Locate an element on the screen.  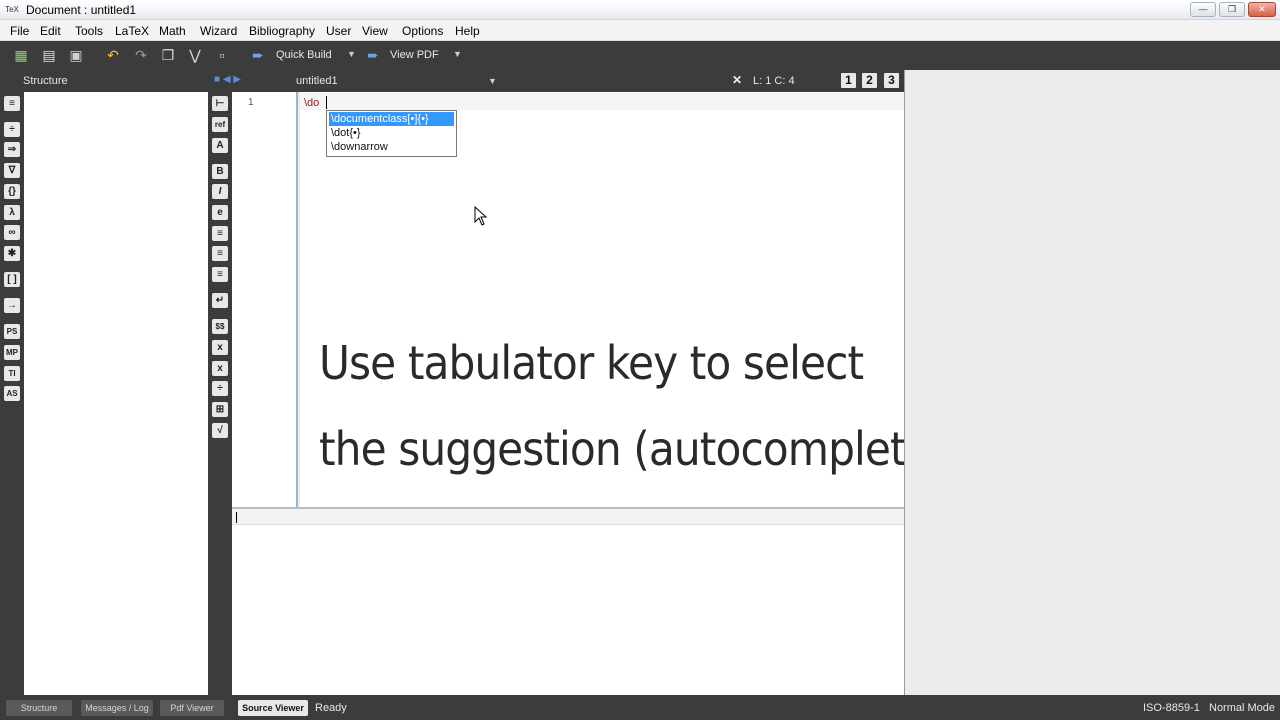
label-icon: ⊢ is located at coordinates (220, 103).